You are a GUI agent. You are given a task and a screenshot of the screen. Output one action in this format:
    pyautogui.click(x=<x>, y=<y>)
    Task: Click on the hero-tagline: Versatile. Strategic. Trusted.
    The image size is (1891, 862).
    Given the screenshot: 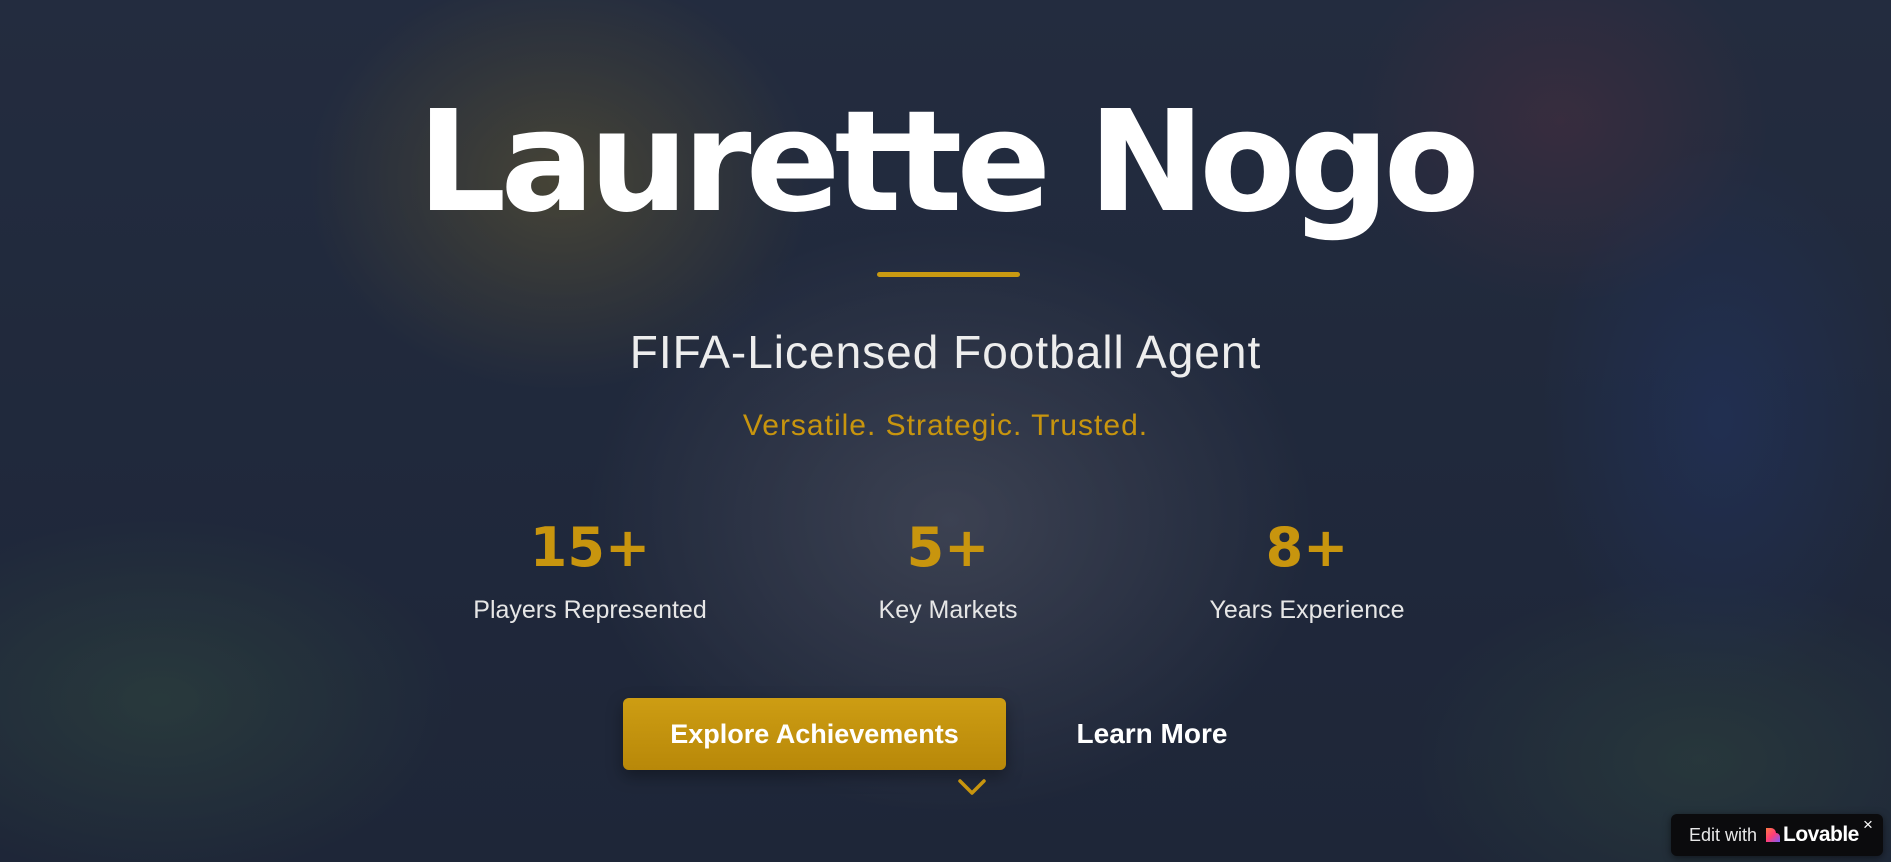 What is the action you would take?
    pyautogui.click(x=945, y=425)
    